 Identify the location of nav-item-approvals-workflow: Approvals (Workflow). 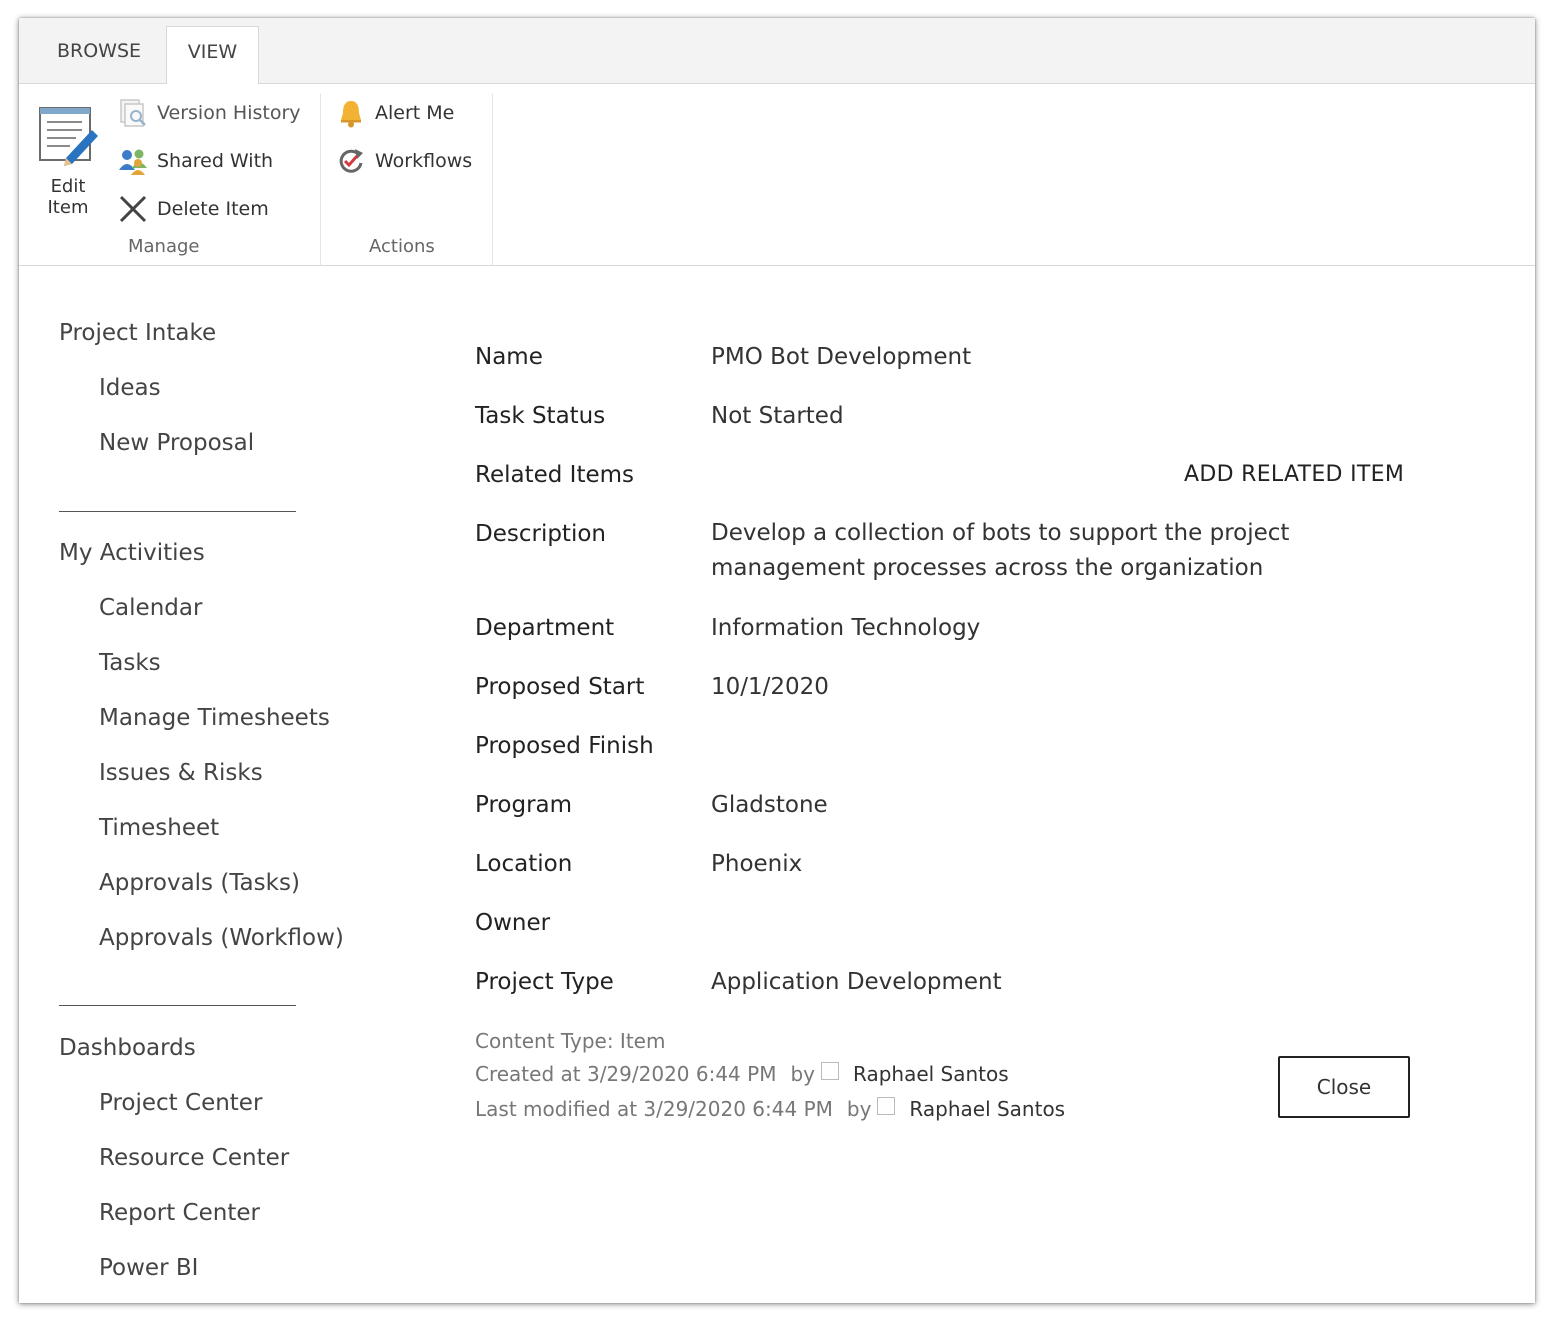
(221, 938).